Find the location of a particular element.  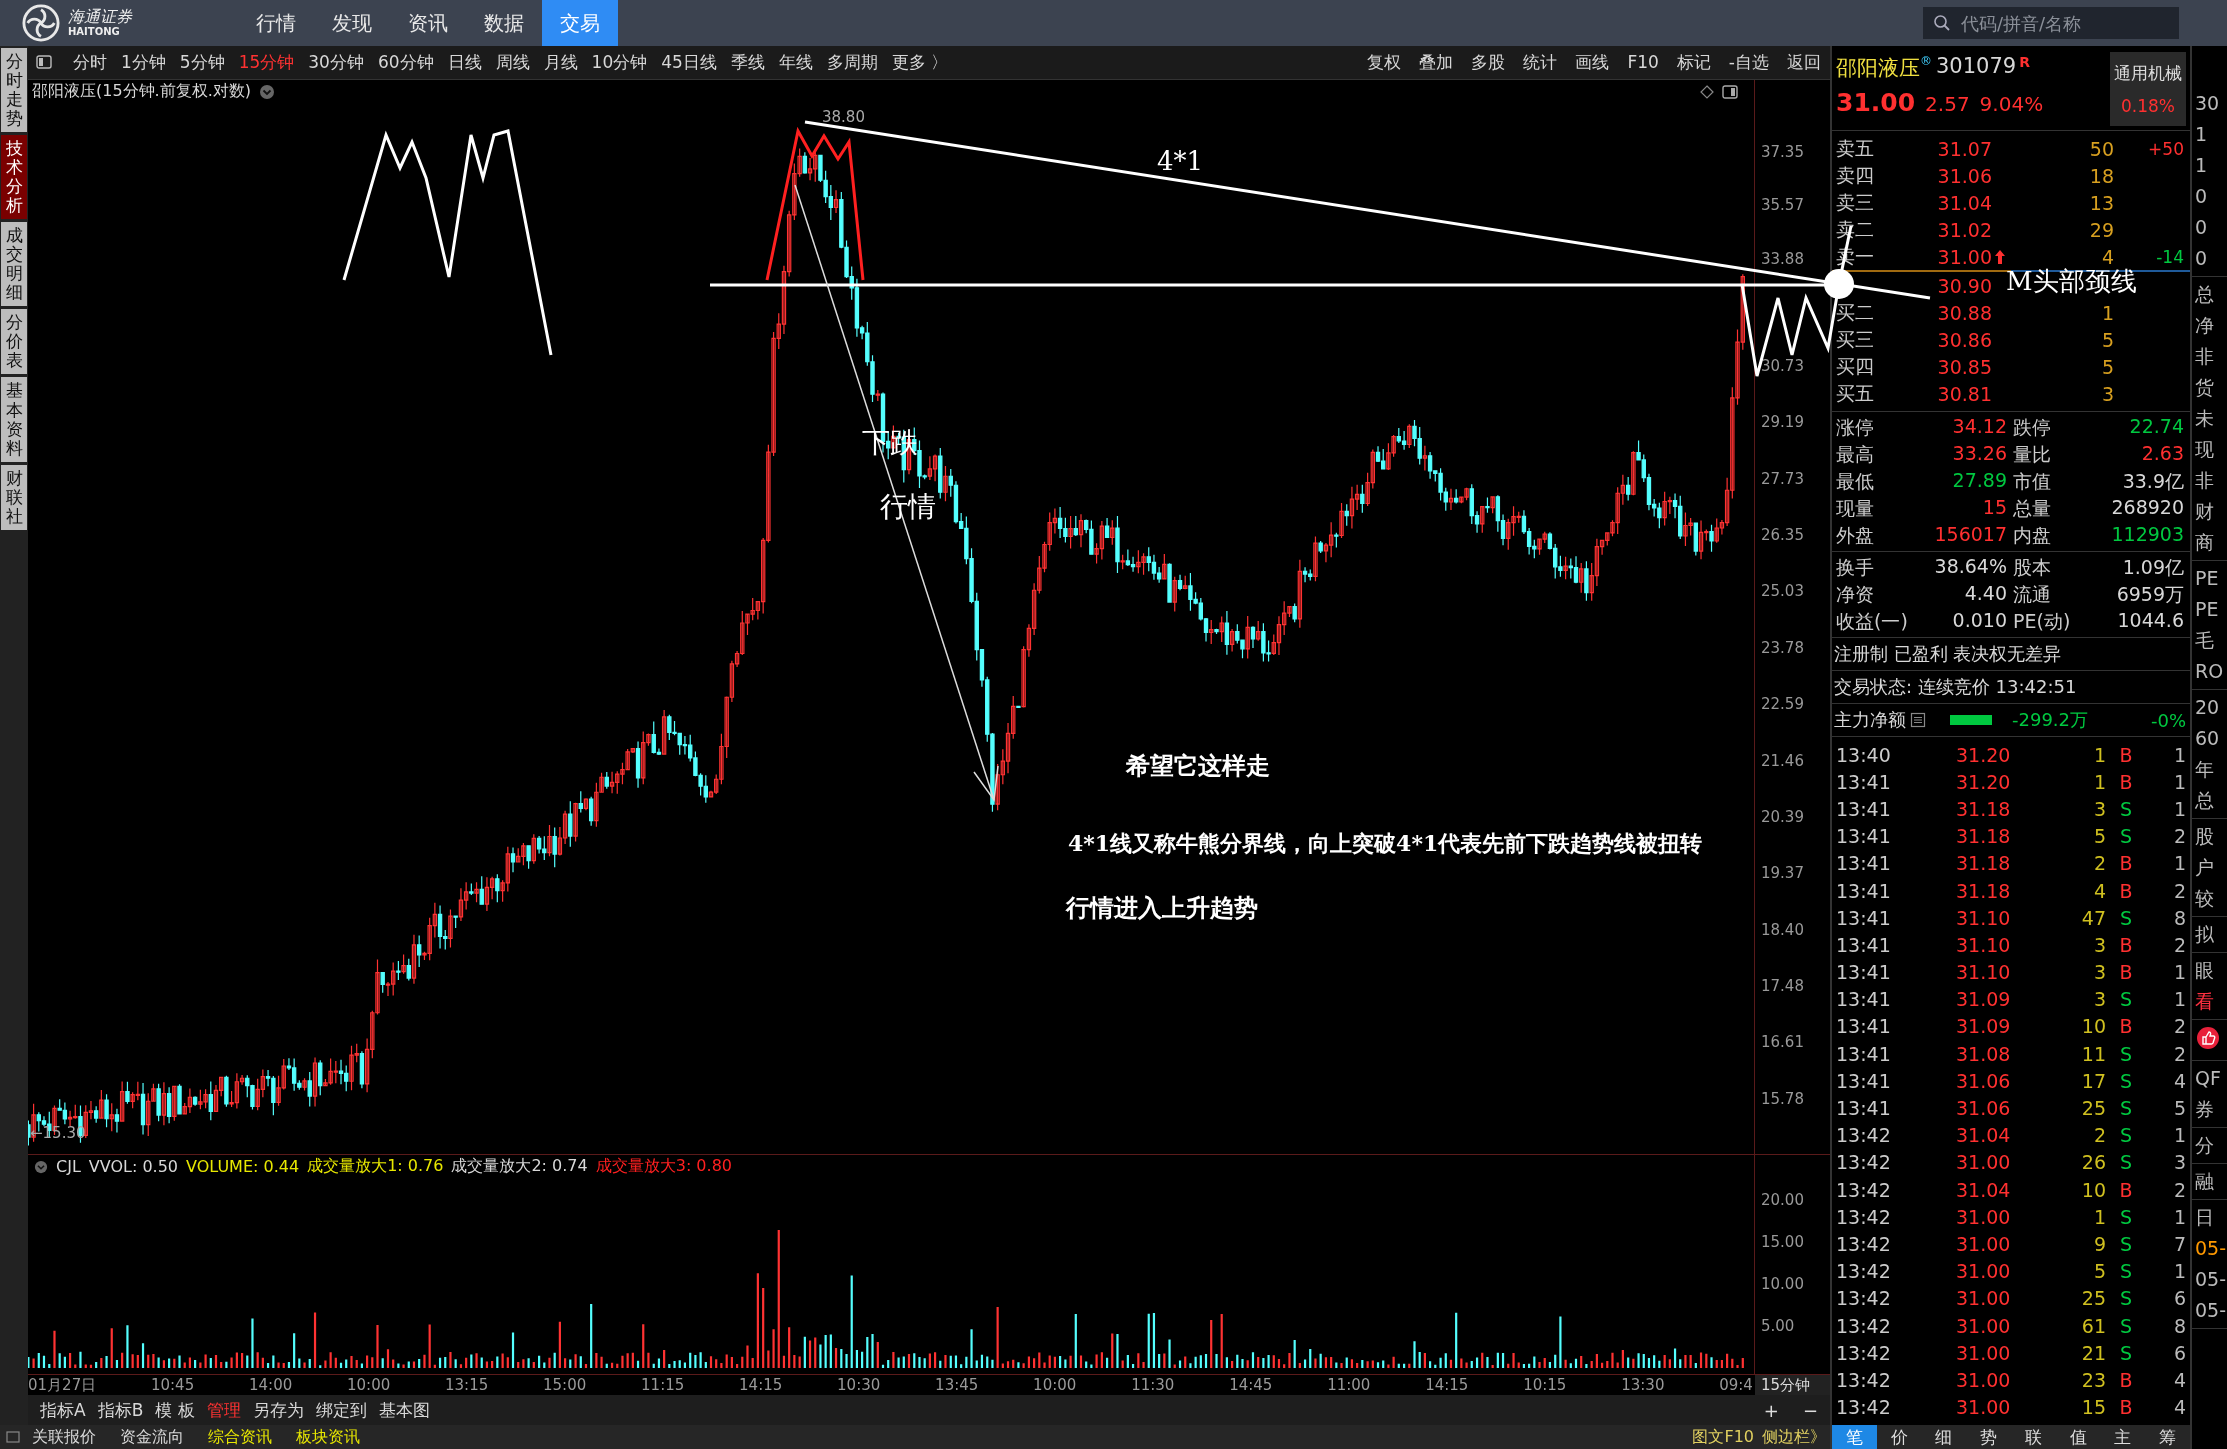

indicator-tab: 管理 is located at coordinates (223, 1410).